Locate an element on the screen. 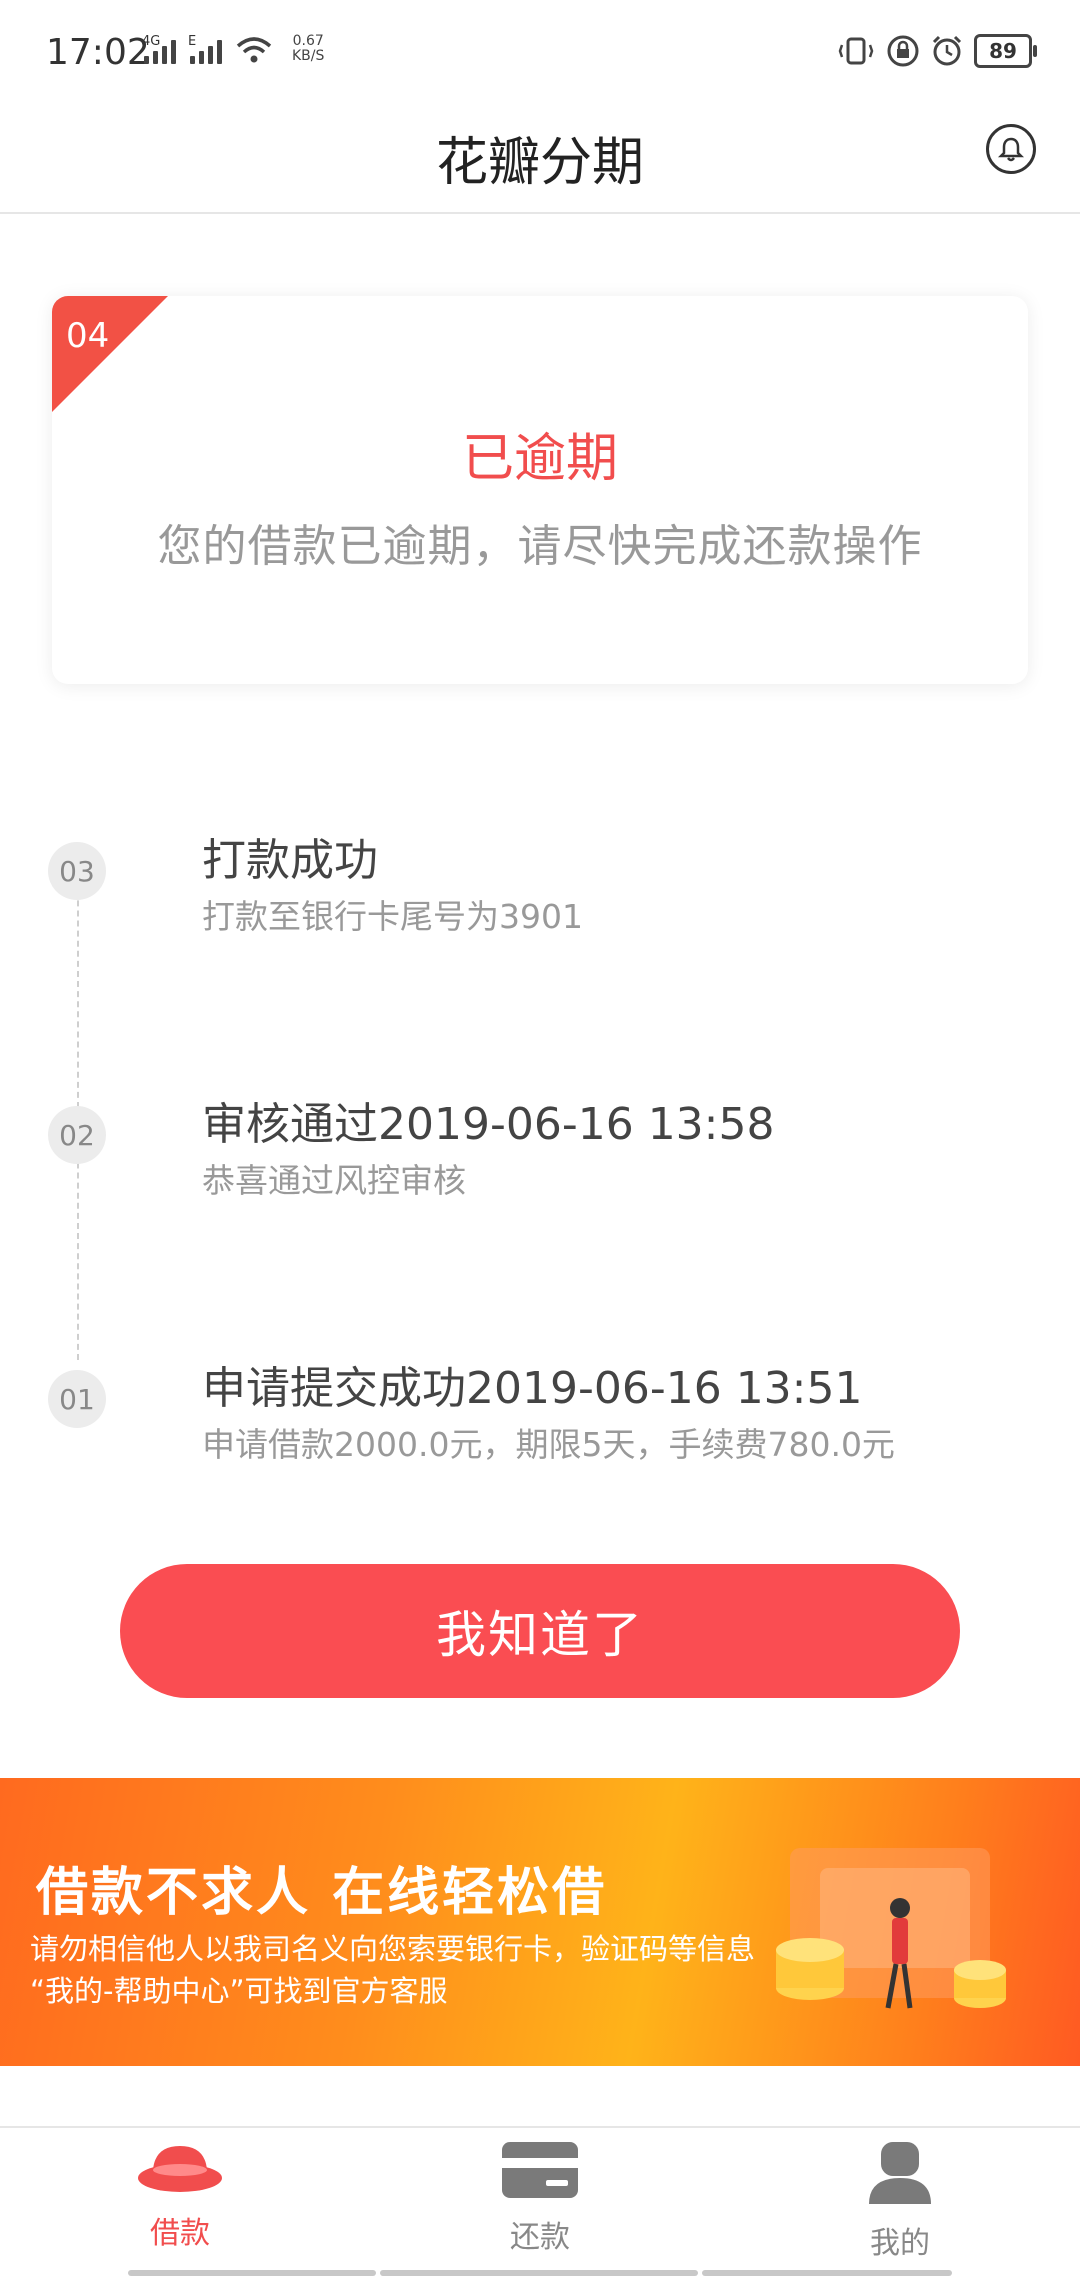  card-icon is located at coordinates (540, 2170).